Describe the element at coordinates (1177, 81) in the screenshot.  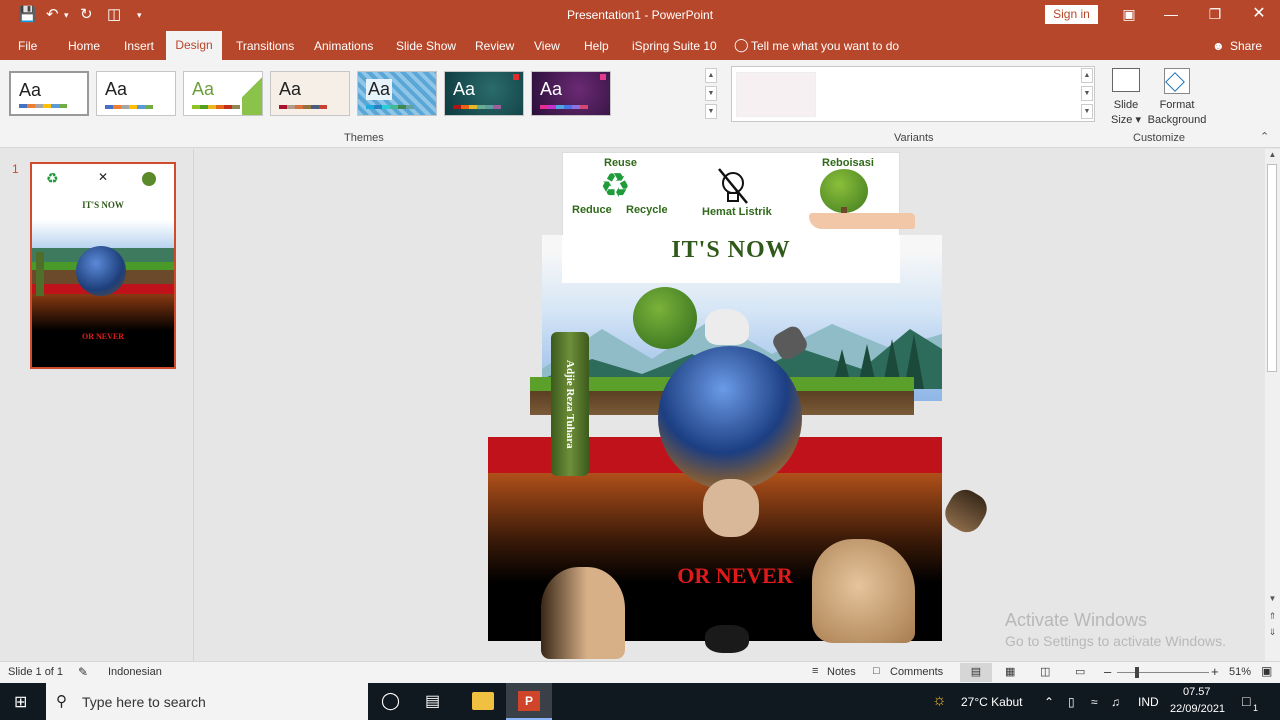
I see `format-background-icon` at that location.